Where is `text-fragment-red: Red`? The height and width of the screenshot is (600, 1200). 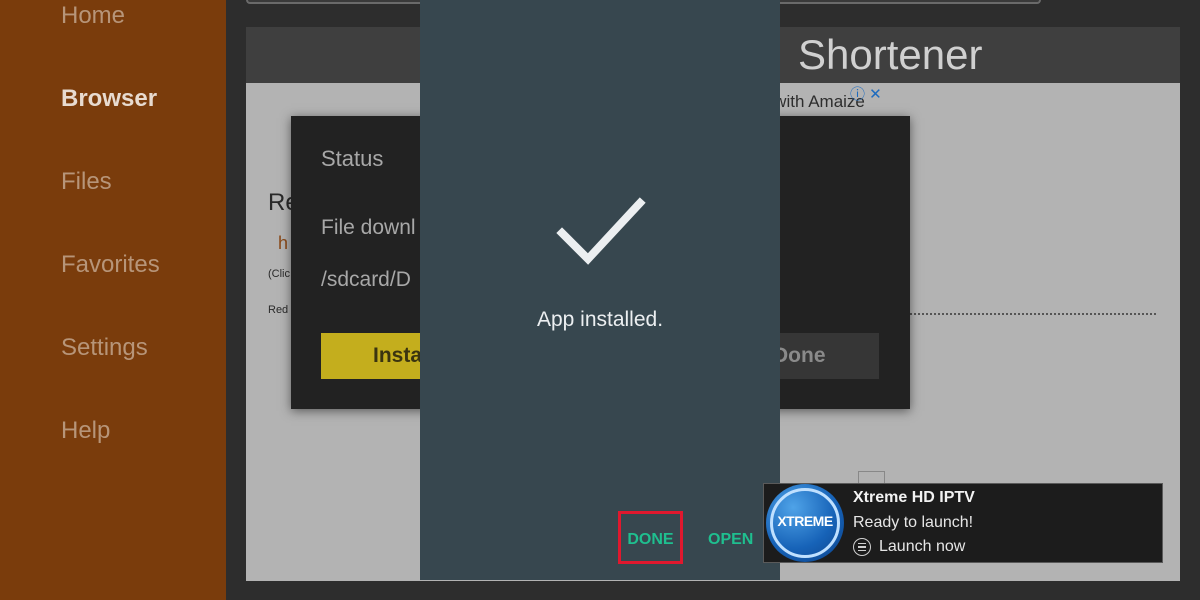
text-fragment-red: Red is located at coordinates (278, 310).